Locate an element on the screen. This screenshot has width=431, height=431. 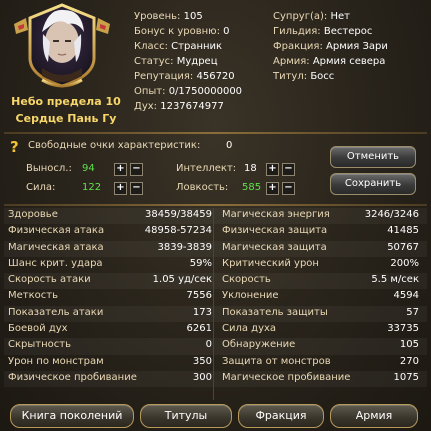
stat-value-right: 1075 is located at coordinates (406, 377).